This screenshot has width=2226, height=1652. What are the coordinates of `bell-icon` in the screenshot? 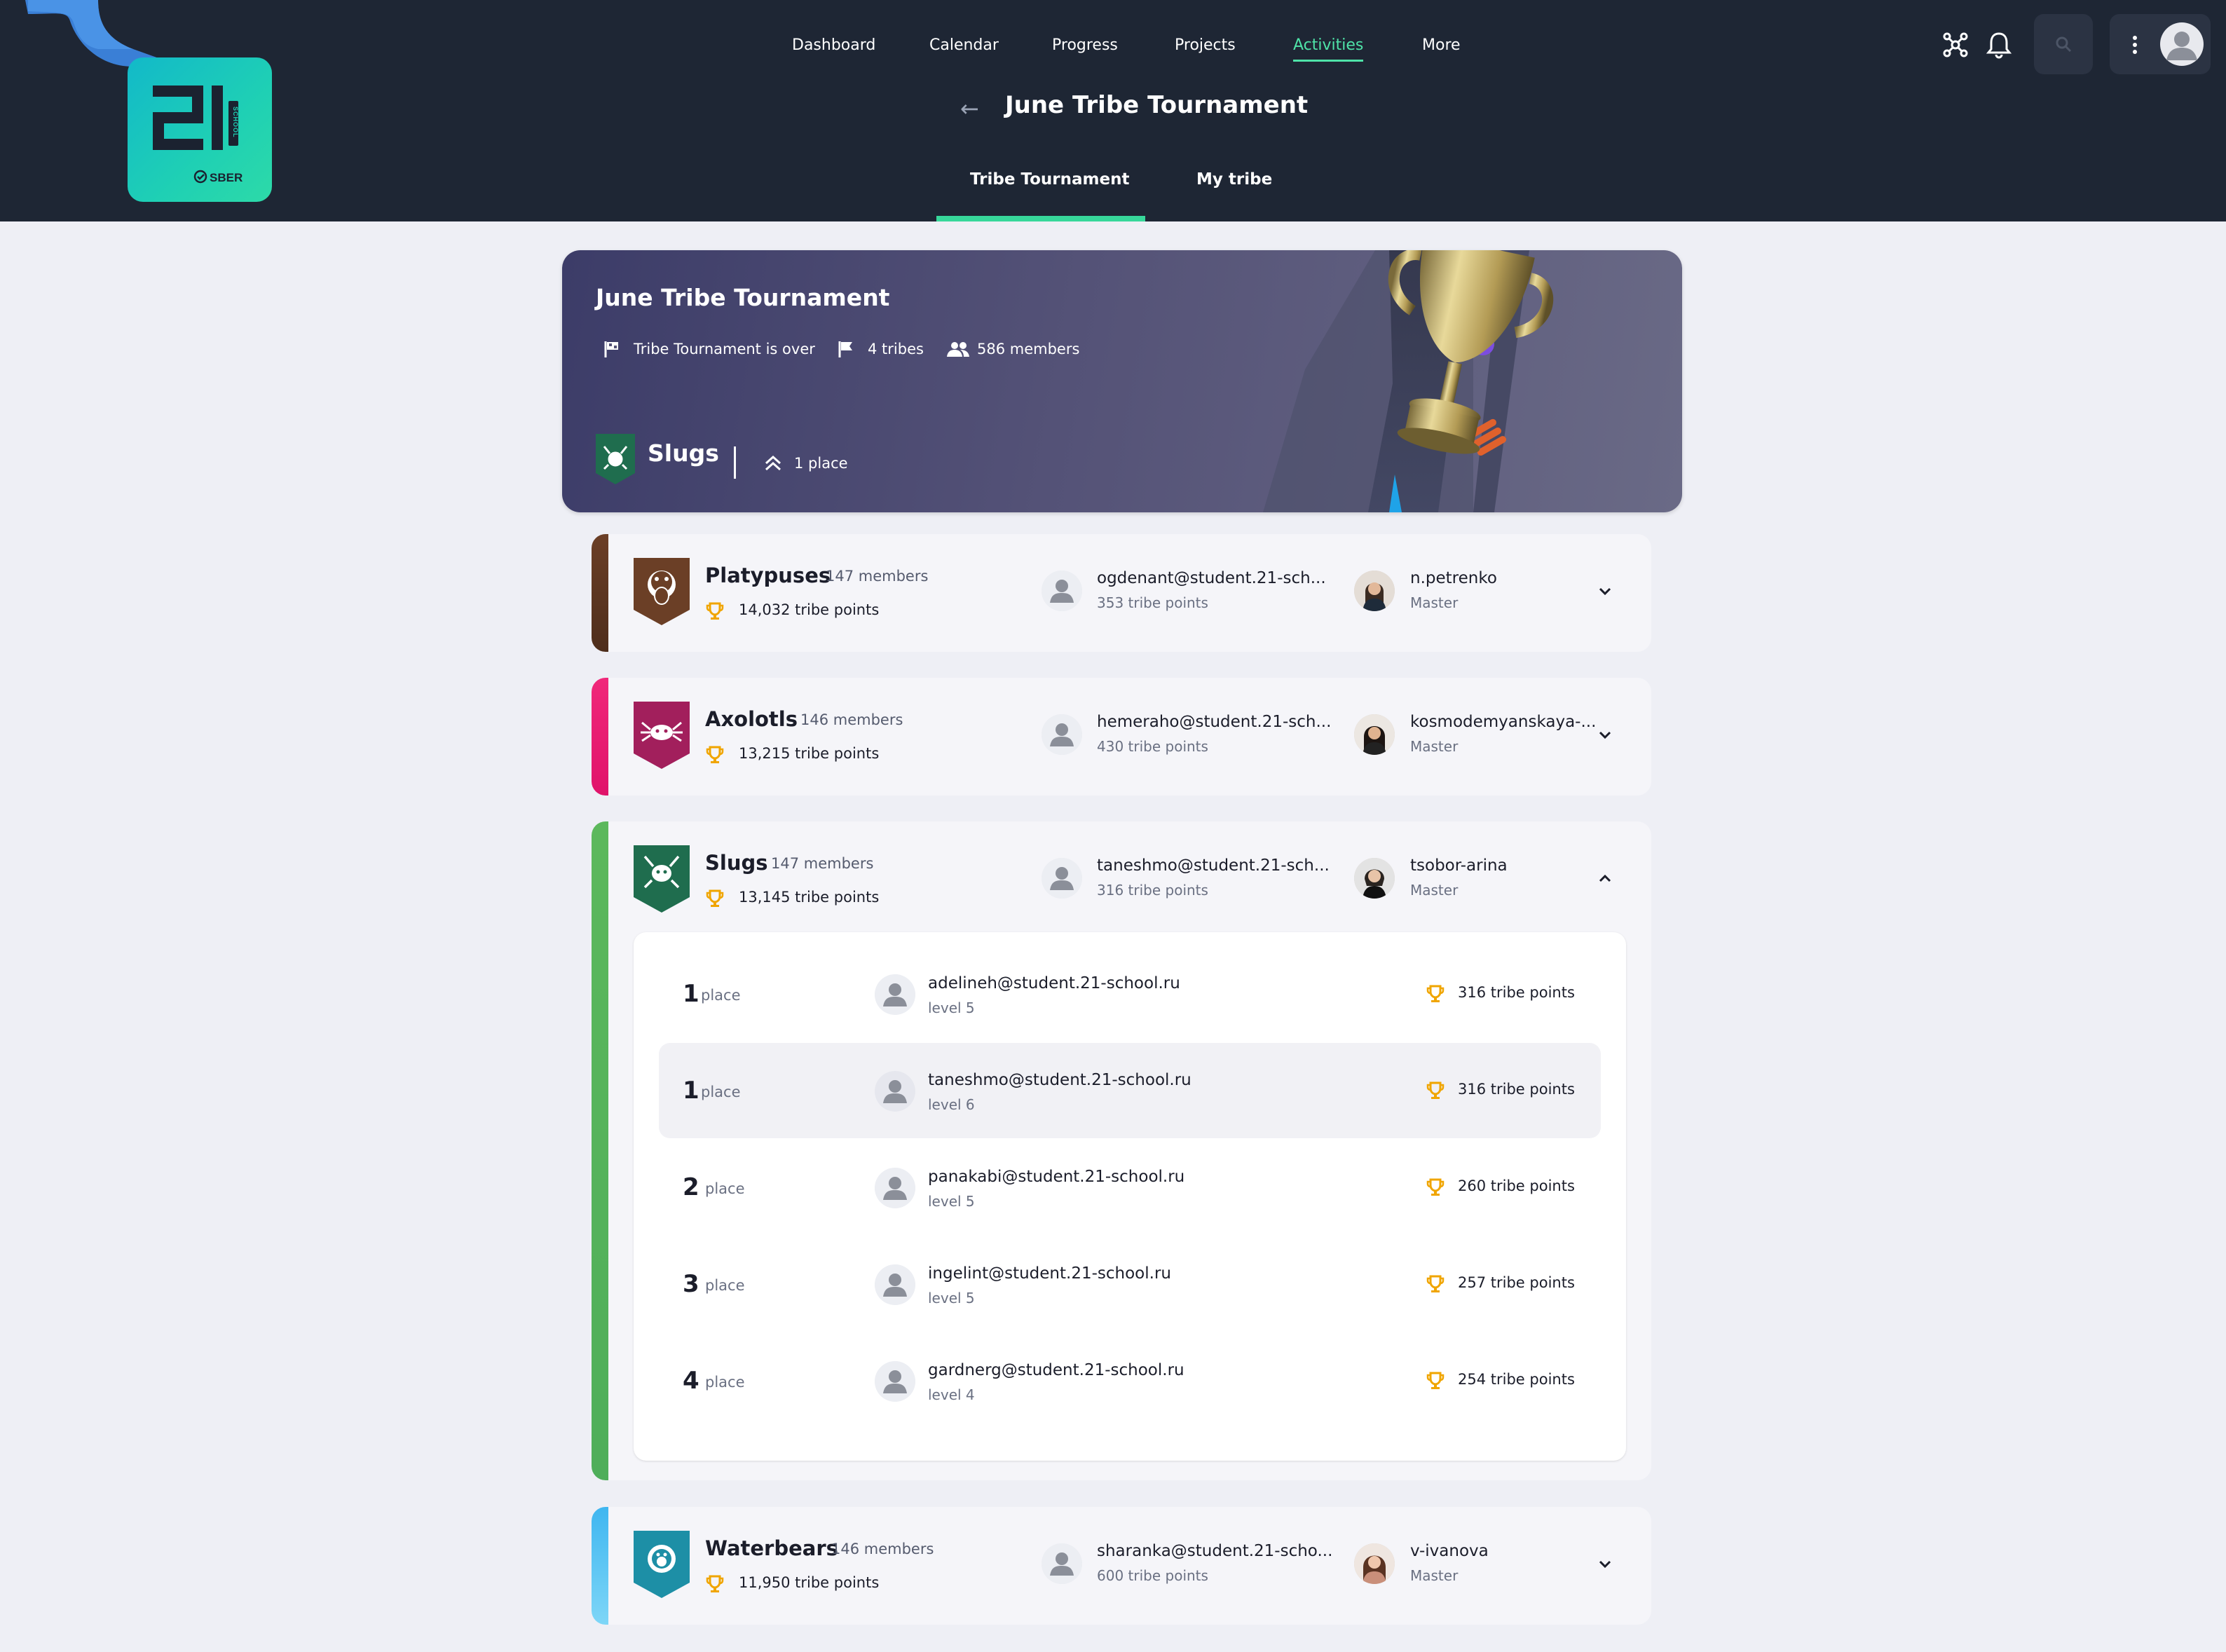 It's located at (1999, 44).